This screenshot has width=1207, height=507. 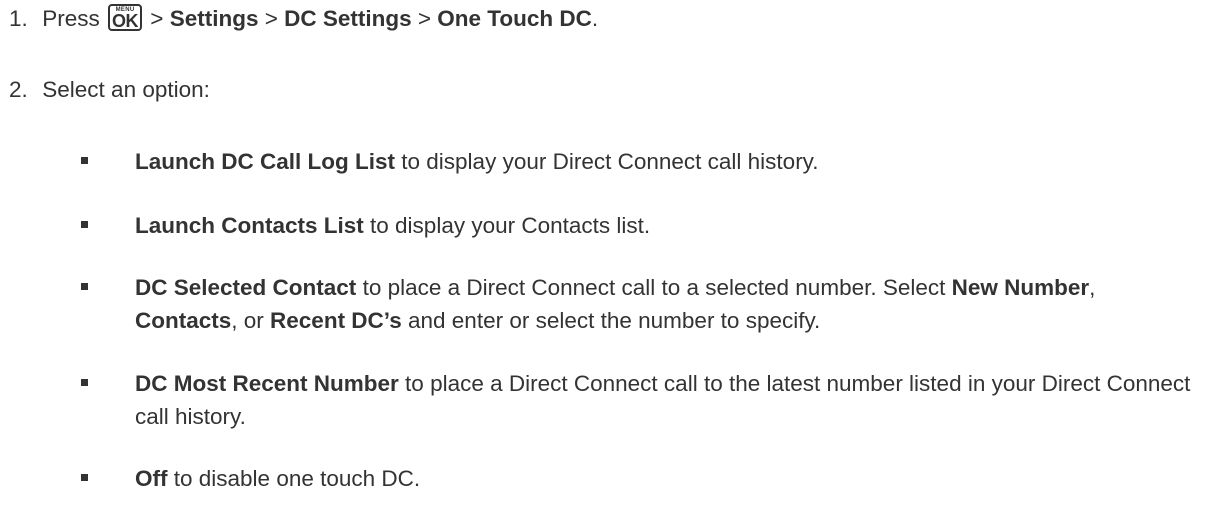 I want to click on option-description: ,, so click(x=1092, y=287).